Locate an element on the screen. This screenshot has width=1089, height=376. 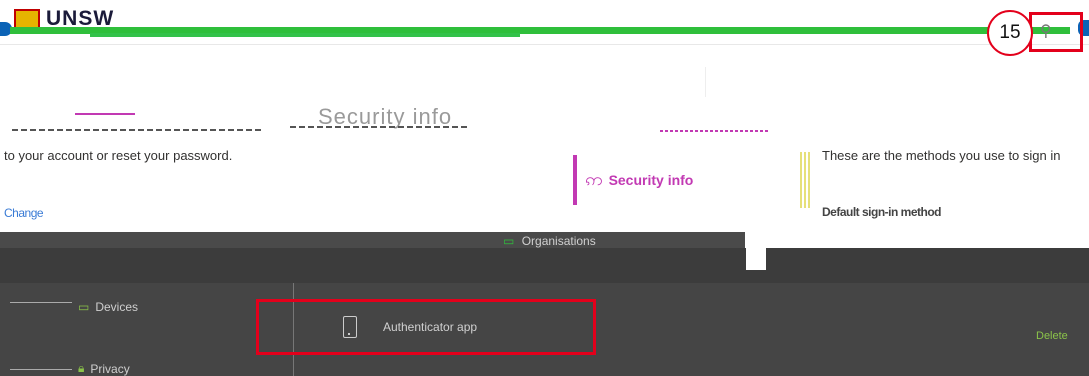
sidebar-item-label: Organisations is located at coordinates (558, 241).